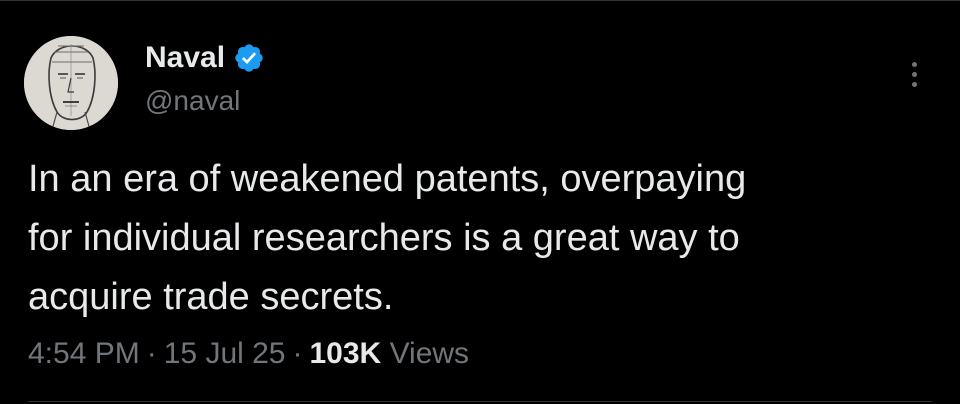  Describe the element at coordinates (205, 79) in the screenshot. I see `tweet-author: Naval @naval` at that location.